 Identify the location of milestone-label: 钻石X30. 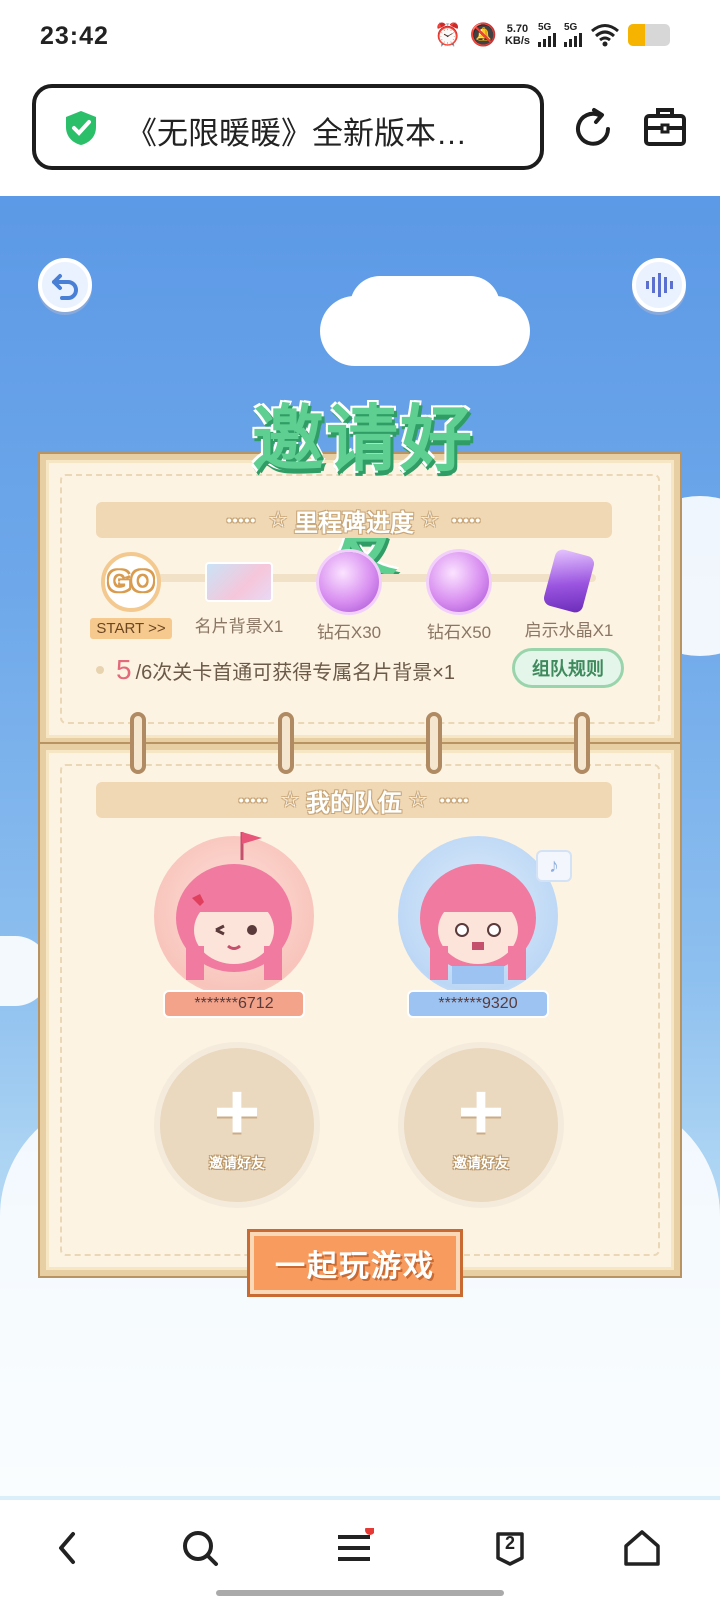
(349, 632).